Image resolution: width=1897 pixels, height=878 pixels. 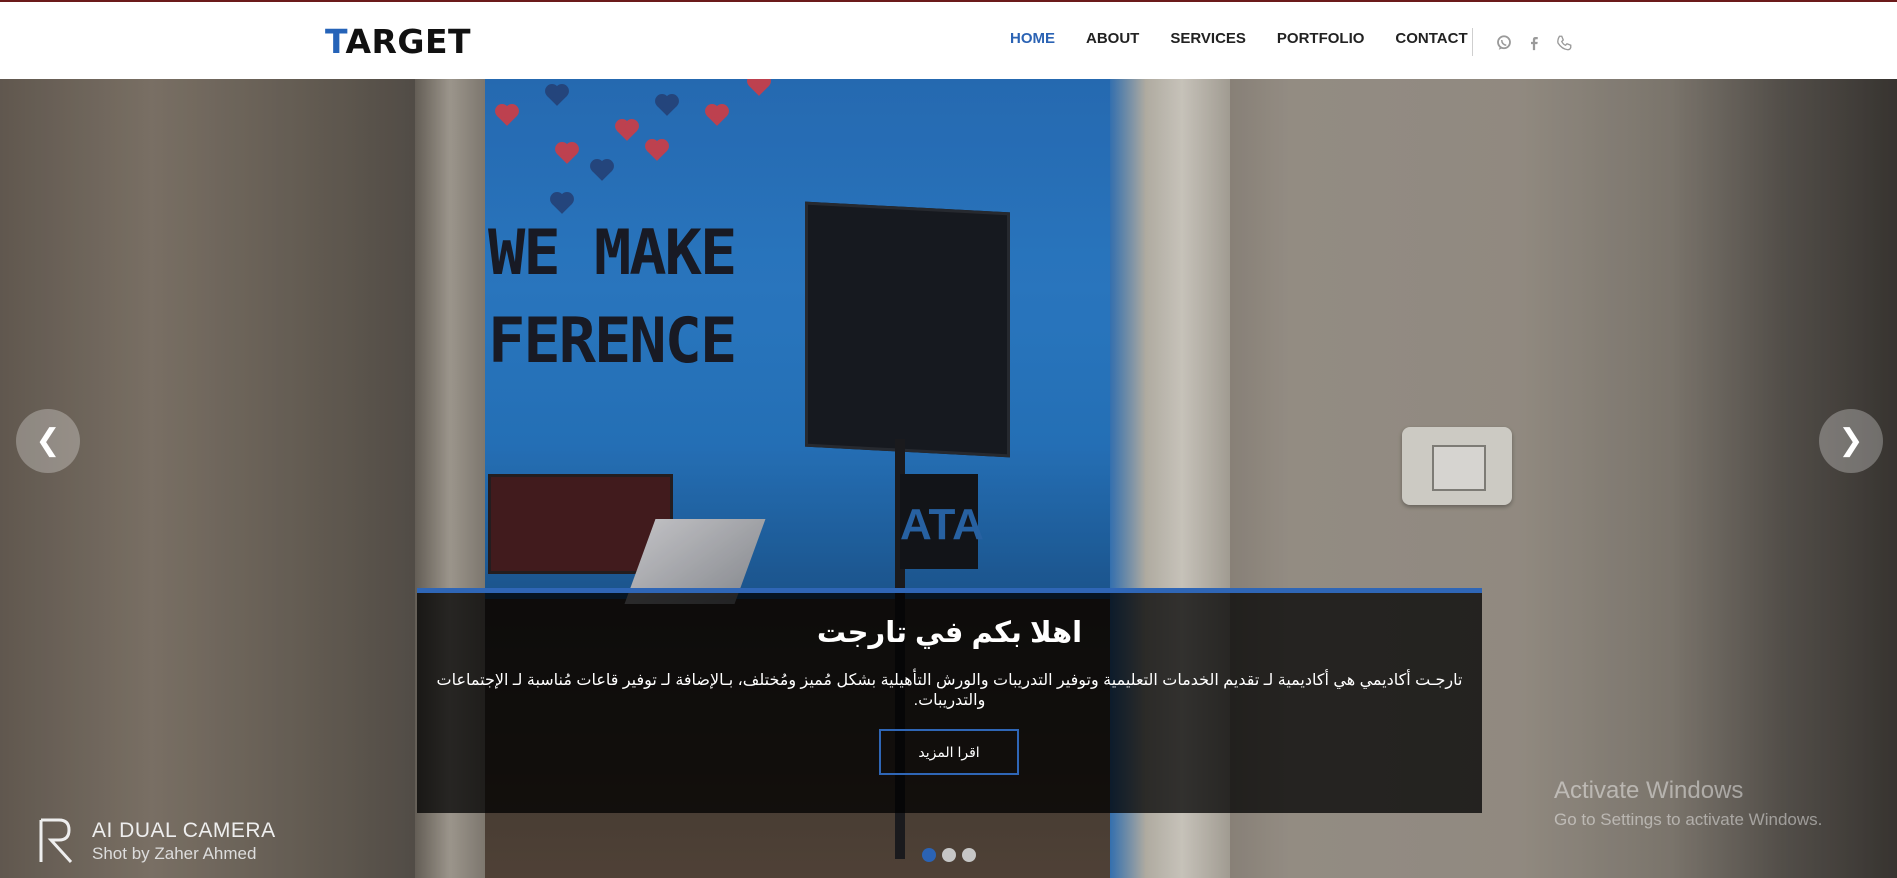 What do you see at coordinates (949, 633) in the screenshot?
I see `caption-title: اهلا بكم في تارجت` at bounding box center [949, 633].